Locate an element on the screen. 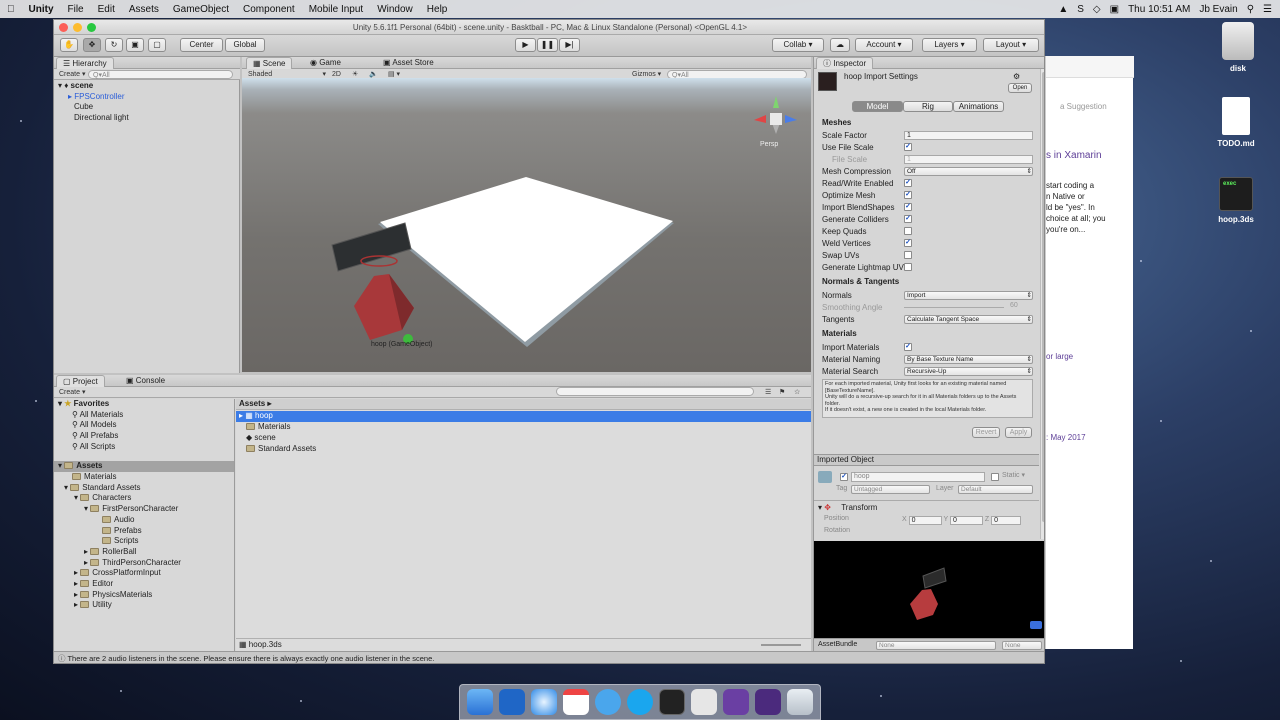 The width and height of the screenshot is (1280, 720). create-dropdown: Create ▾ is located at coordinates (72, 74).